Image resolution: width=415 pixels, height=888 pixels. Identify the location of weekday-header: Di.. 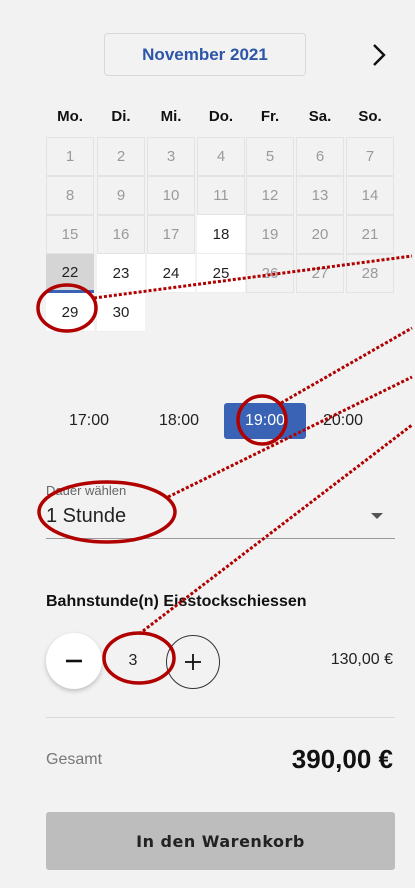
(121, 116).